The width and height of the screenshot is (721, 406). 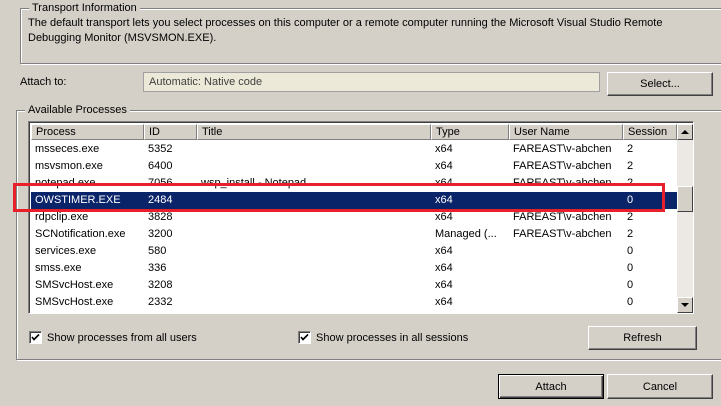 I want to click on cell-title: wsp_install - Notepad, so click(x=254, y=183).